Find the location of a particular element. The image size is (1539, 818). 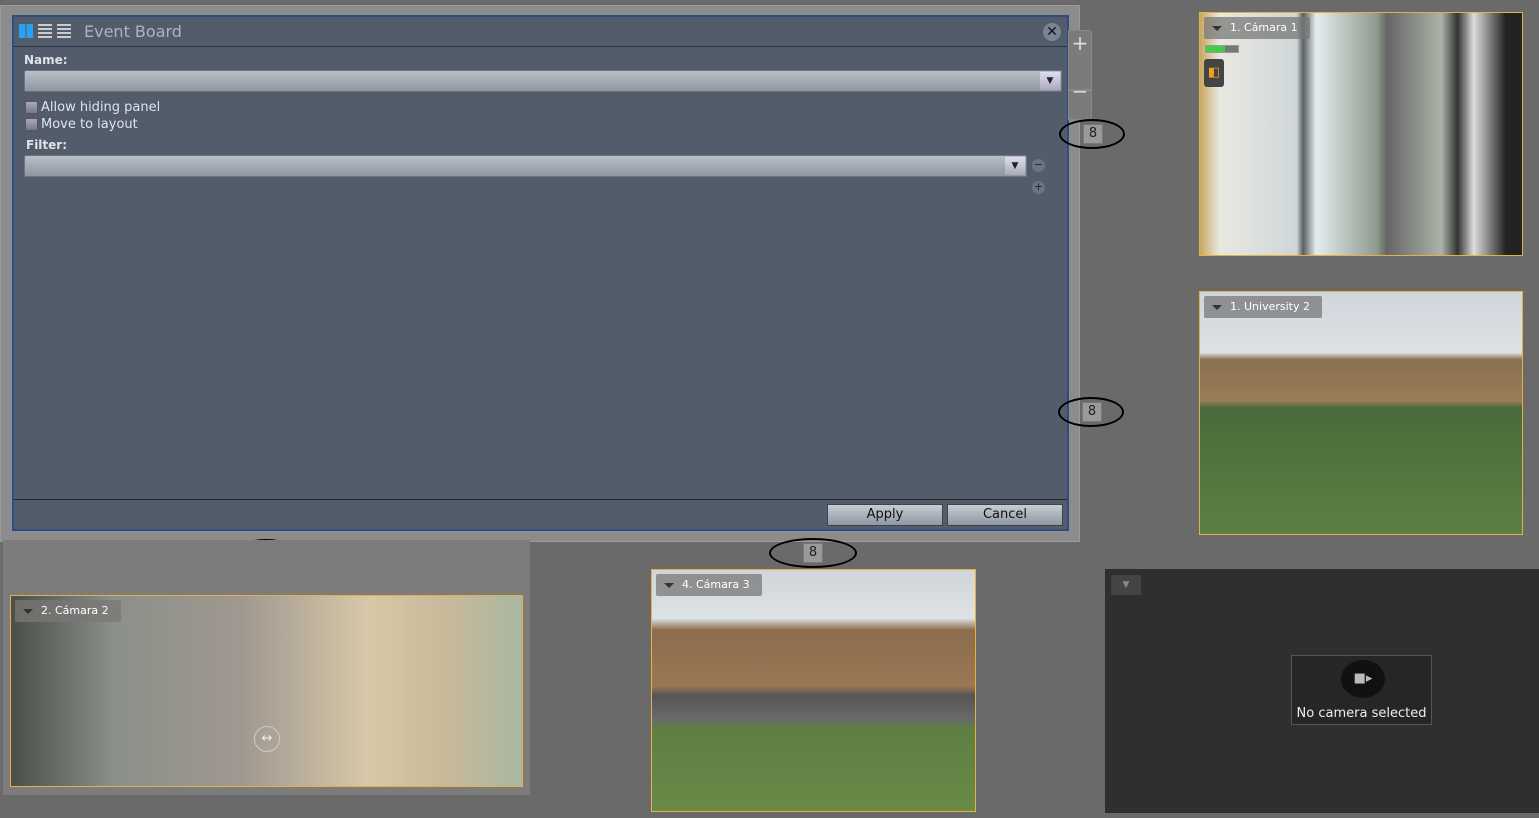

remove-filter-icon: − is located at coordinates (1038, 165).